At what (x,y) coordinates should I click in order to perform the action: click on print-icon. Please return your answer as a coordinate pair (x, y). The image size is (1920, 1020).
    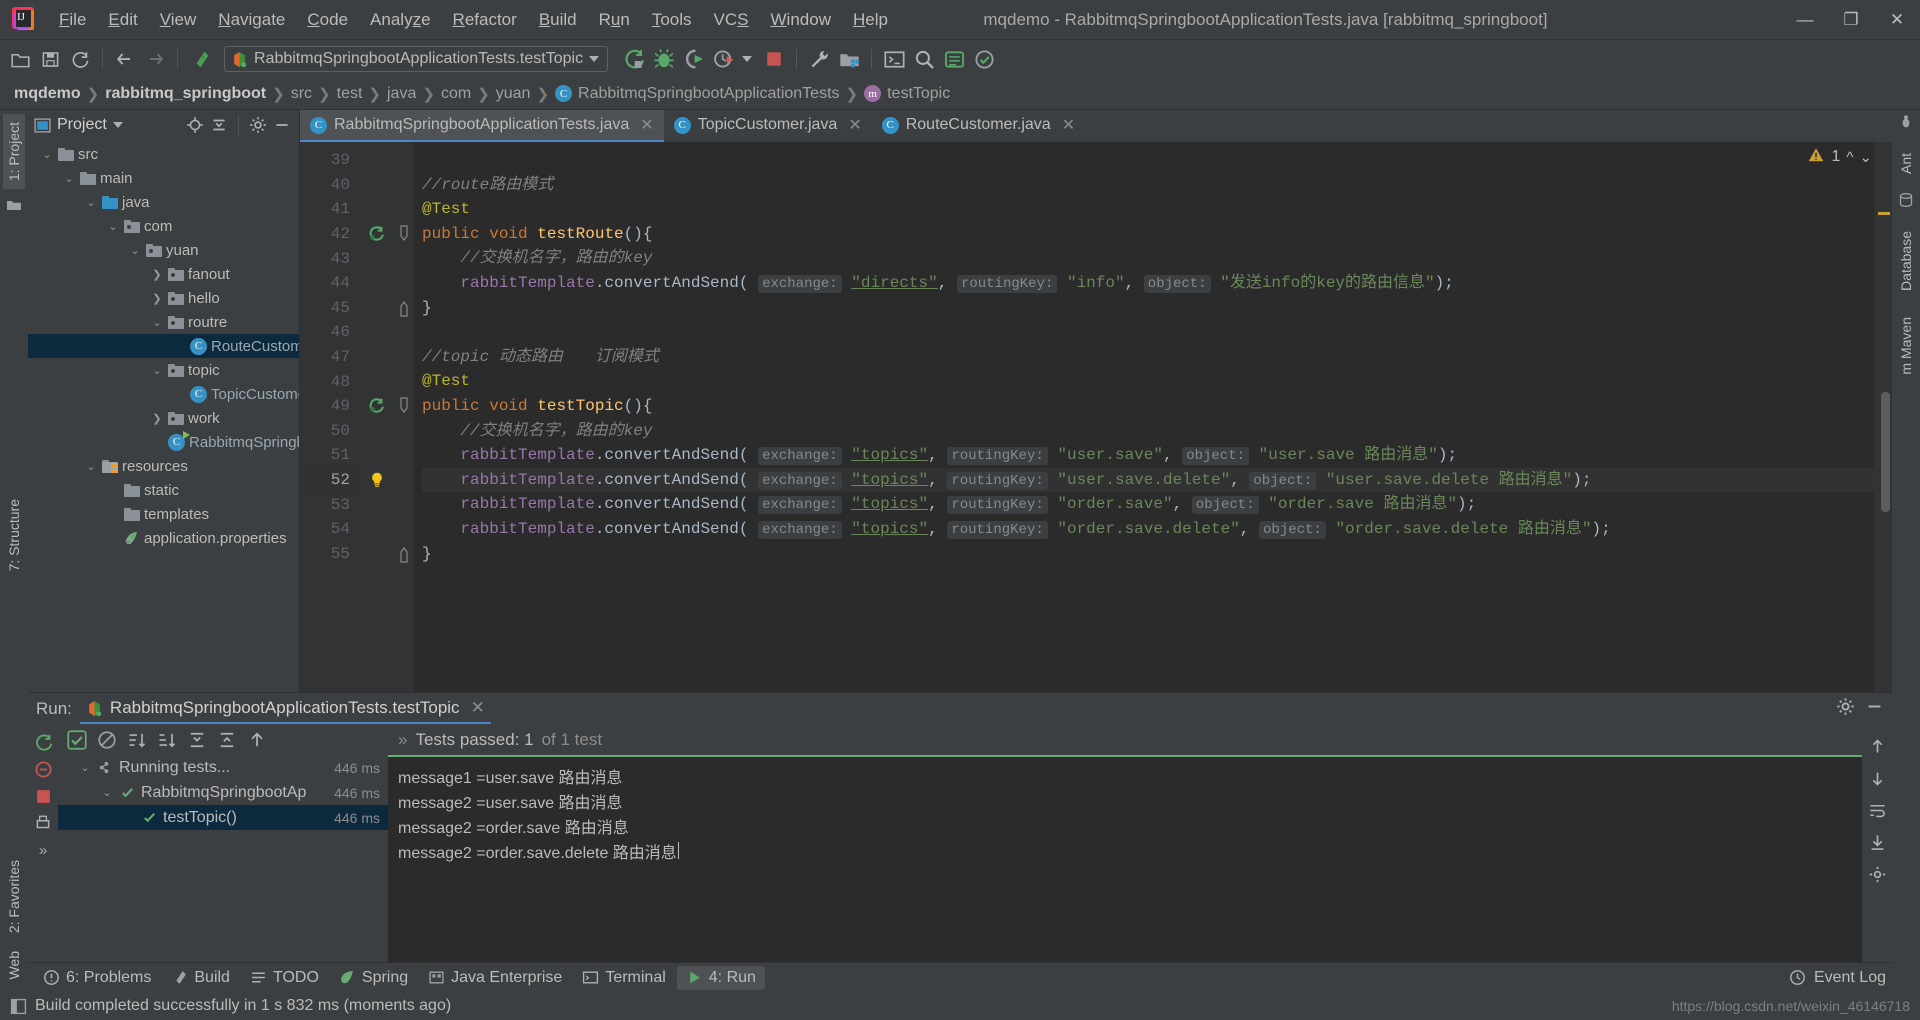
    Looking at the image, I should click on (43, 823).